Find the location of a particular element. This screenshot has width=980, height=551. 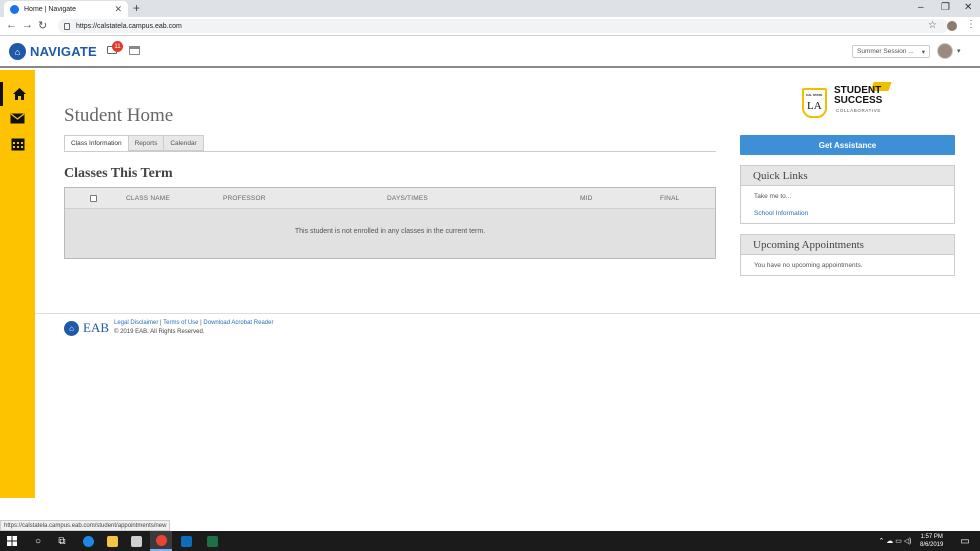

eab-logo: ⌂ EAB is located at coordinates (86, 328).